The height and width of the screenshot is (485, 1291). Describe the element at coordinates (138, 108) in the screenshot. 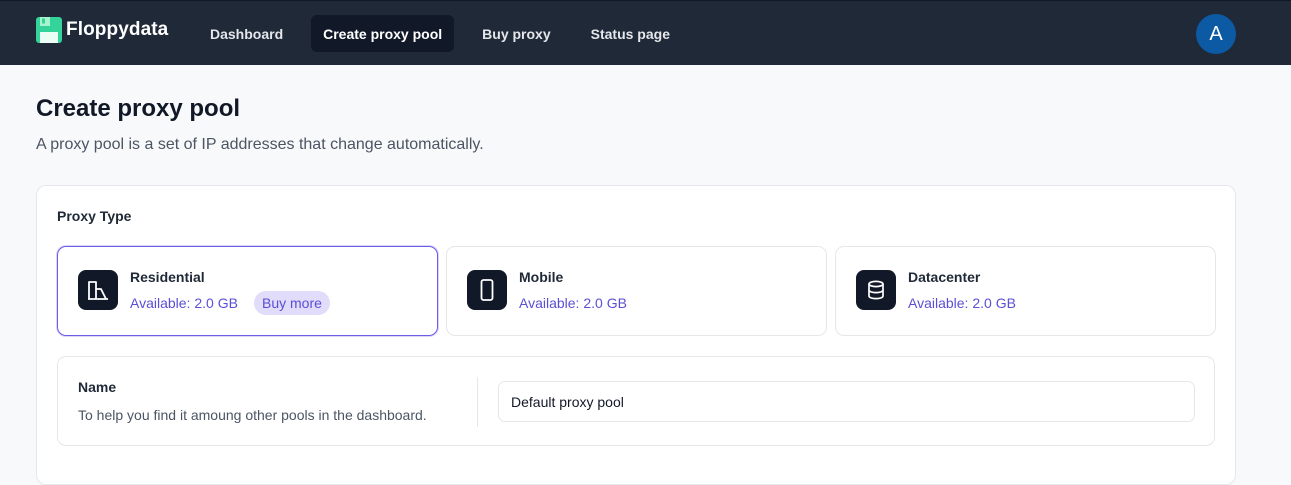

I see `page-title: Create proxy pool` at that location.